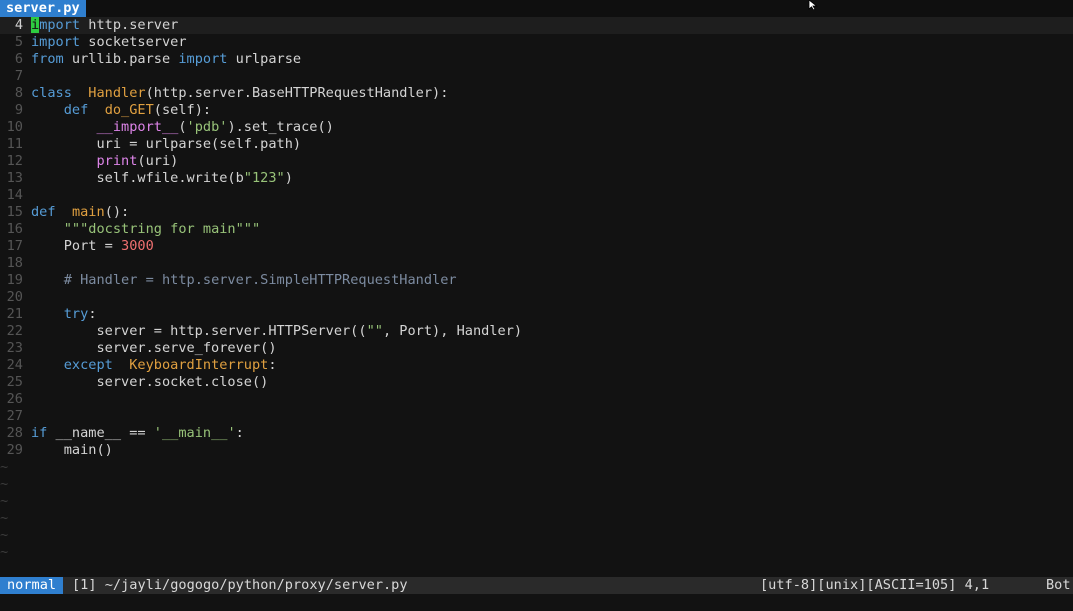 The image size is (1073, 611). I want to click on line-text: server.socket.close(), so click(149, 382).